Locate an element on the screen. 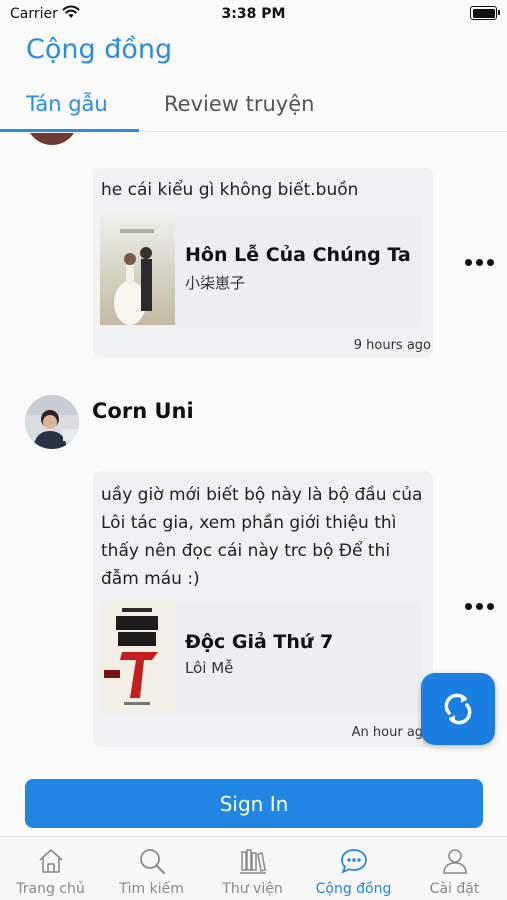 This screenshot has height=900, width=507. tab-review: Review truyện is located at coordinates (239, 104).